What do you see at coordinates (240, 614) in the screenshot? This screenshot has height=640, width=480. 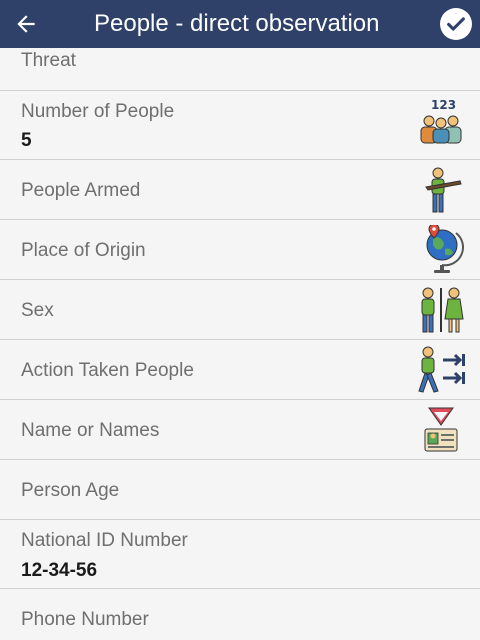 I see `field-phone-number: Phone Number` at bounding box center [240, 614].